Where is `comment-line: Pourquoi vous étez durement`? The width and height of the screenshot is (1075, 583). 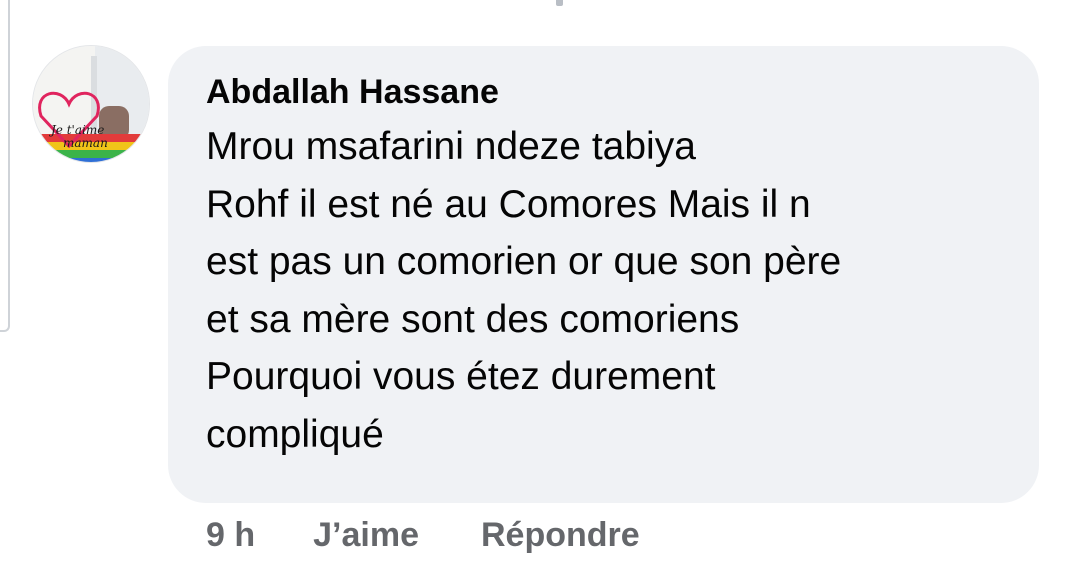 comment-line: Pourquoi vous étez durement is located at coordinates (461, 376).